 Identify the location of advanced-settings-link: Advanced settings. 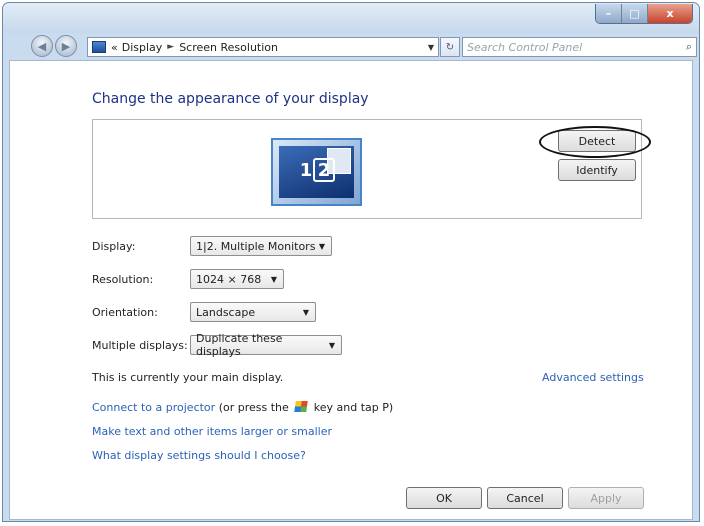
(593, 377).